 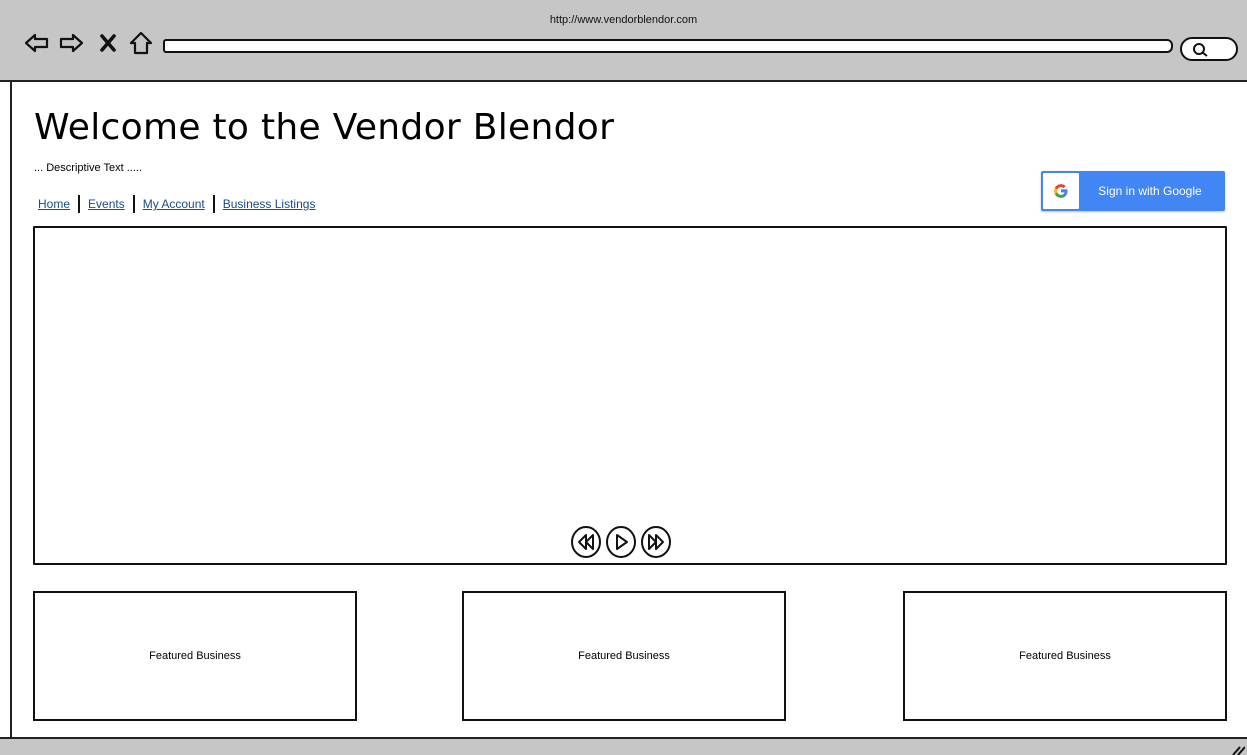 What do you see at coordinates (37, 43) in the screenshot?
I see `back-arrow-icon` at bounding box center [37, 43].